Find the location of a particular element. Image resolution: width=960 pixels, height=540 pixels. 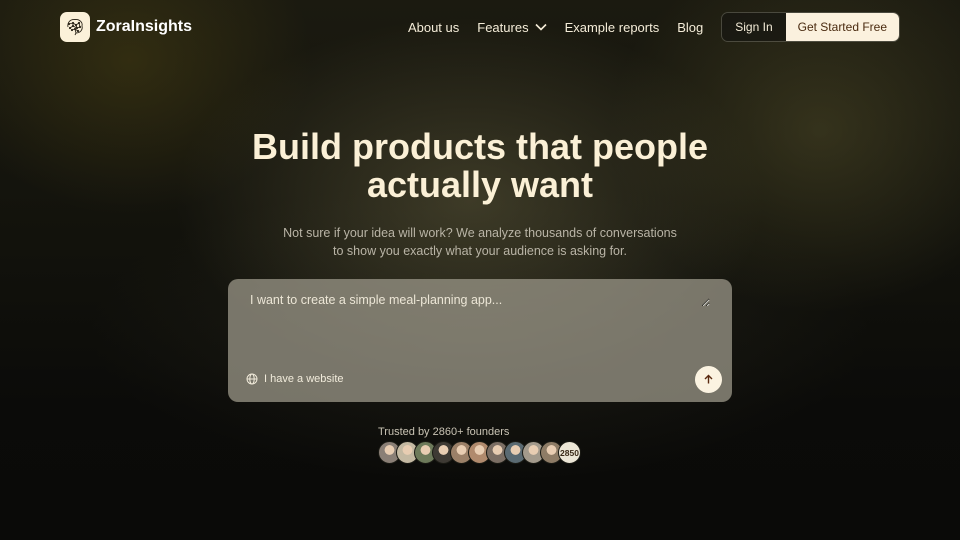

arrow-up-icon is located at coordinates (708, 379).